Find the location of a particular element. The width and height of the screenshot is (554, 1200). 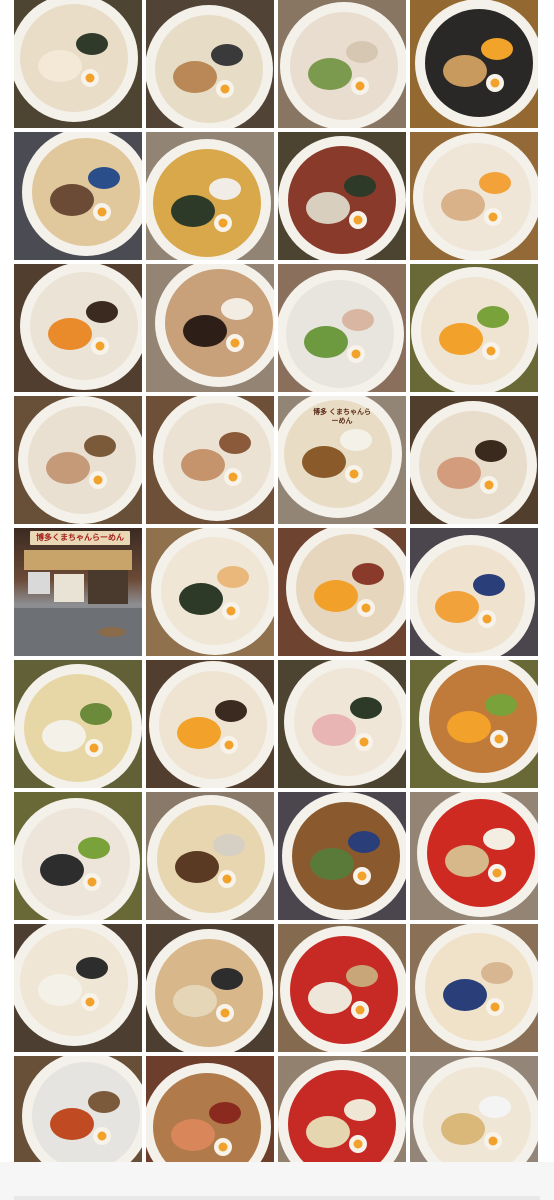

storefront-photo is located at coordinates (78, 603).